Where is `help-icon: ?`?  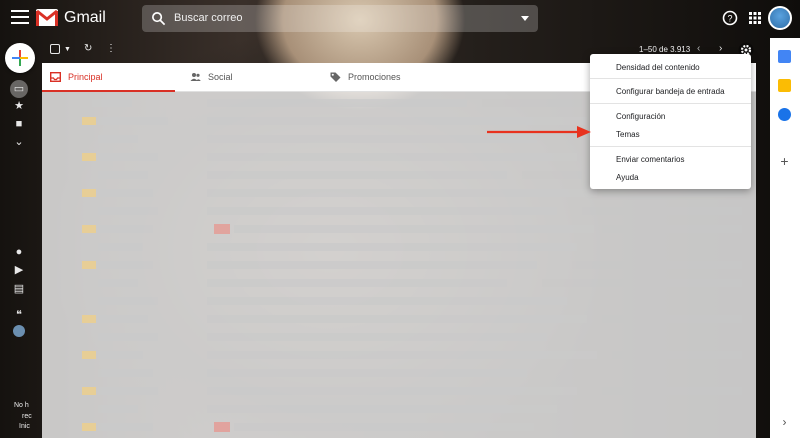
help-icon: ? is located at coordinates (730, 18).